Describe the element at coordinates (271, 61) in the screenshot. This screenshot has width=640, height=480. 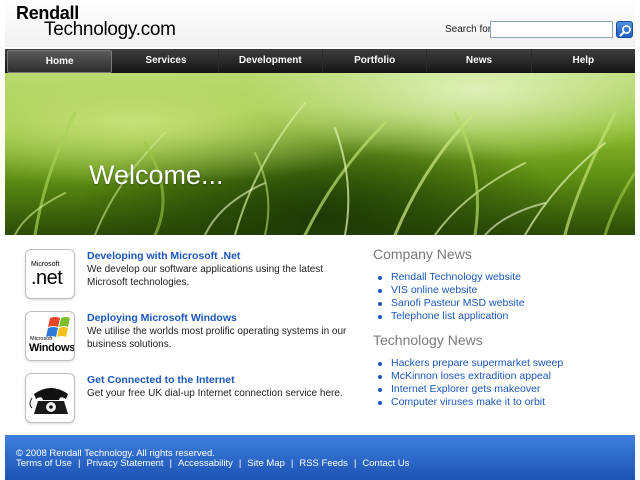
I see `nav-item-development: Development` at that location.